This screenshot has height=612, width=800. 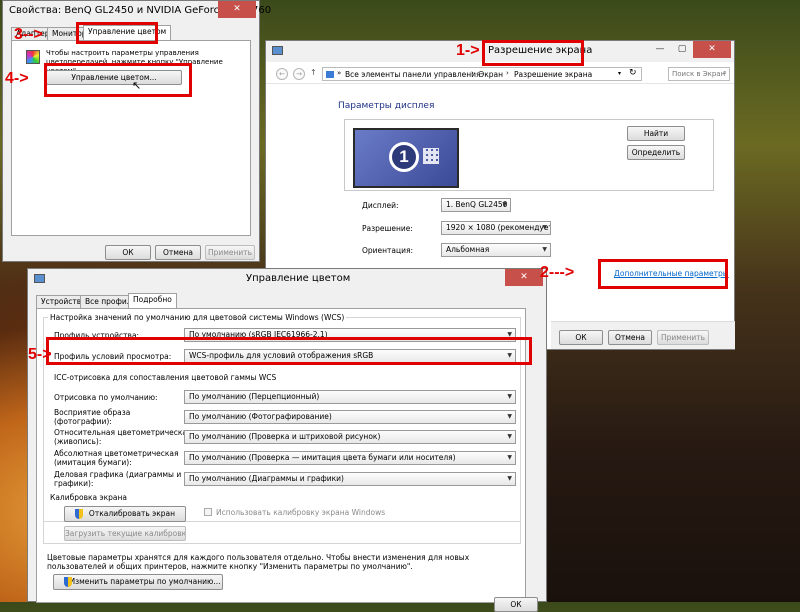 I want to click on display-label: Дисплей:, so click(x=380, y=205).